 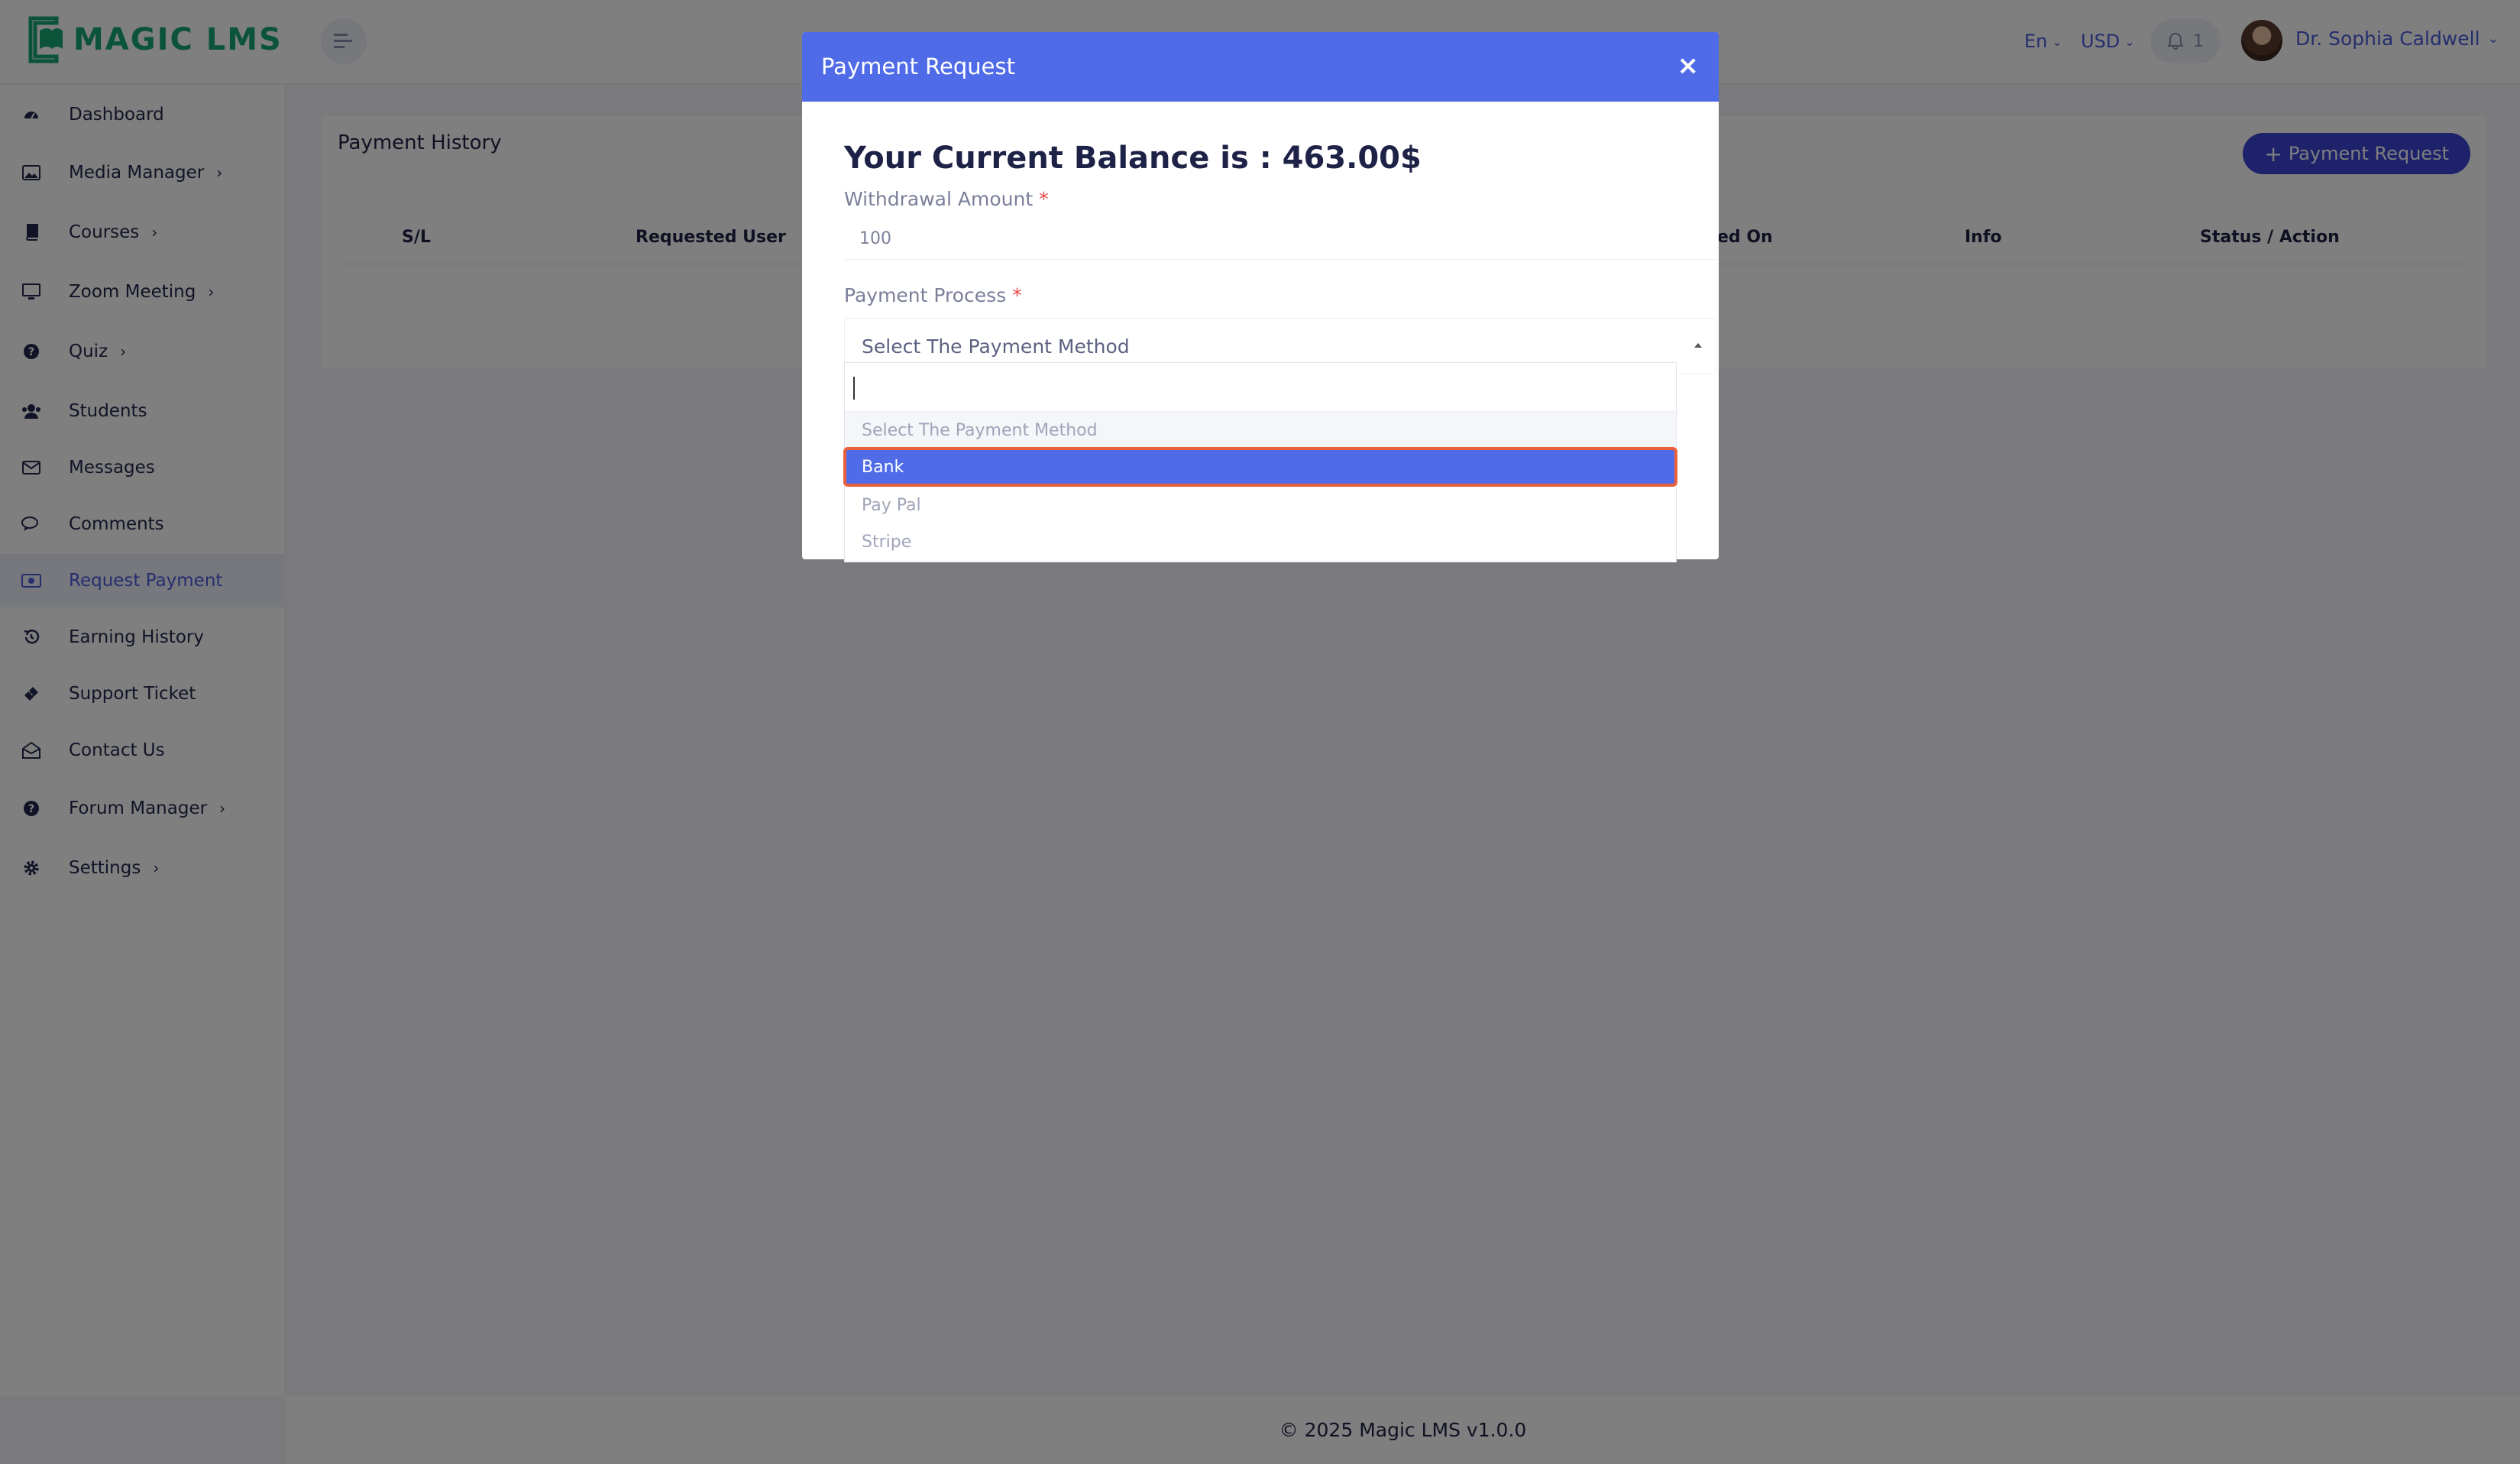 What do you see at coordinates (1260, 387) in the screenshot?
I see `dropdown-search-input` at bounding box center [1260, 387].